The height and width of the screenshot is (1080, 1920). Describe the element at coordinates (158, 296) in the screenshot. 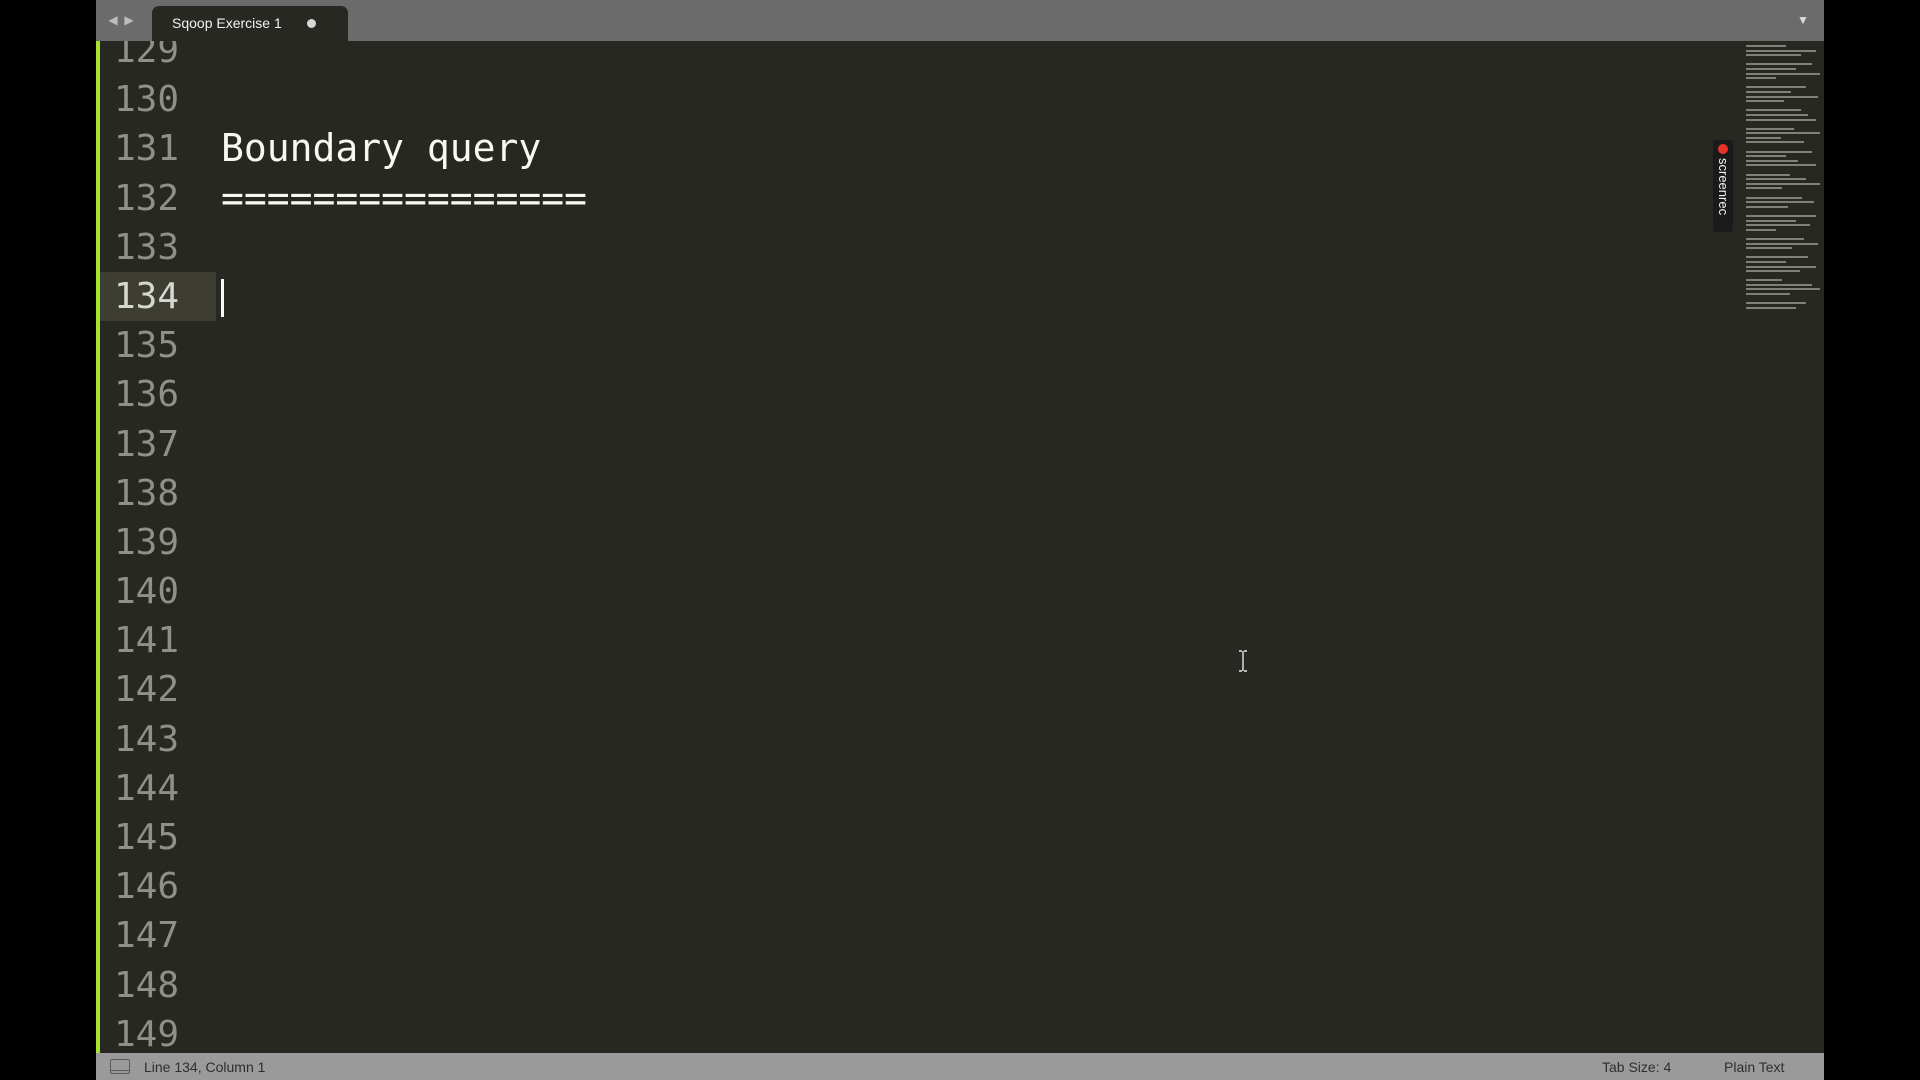

I see `line-number: 134` at that location.